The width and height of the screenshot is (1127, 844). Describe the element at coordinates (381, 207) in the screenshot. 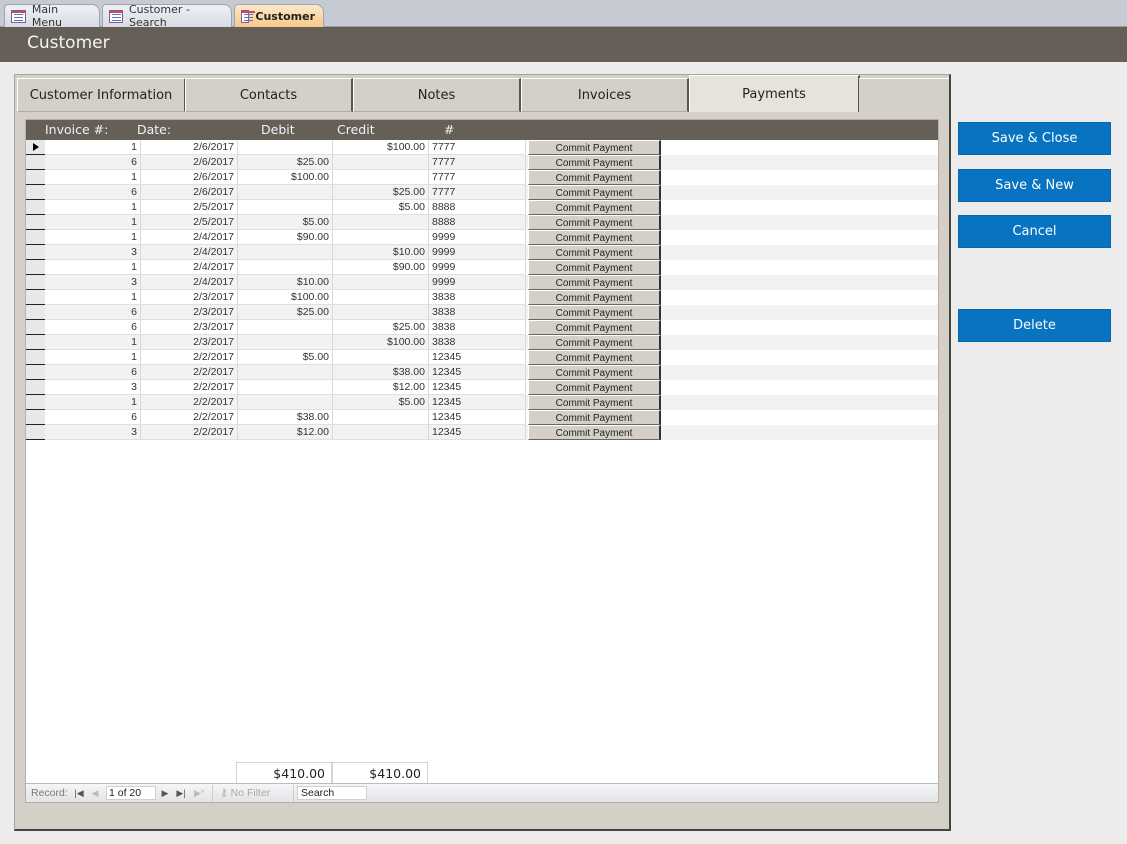

I see `cell-credit: $5.00` at that location.